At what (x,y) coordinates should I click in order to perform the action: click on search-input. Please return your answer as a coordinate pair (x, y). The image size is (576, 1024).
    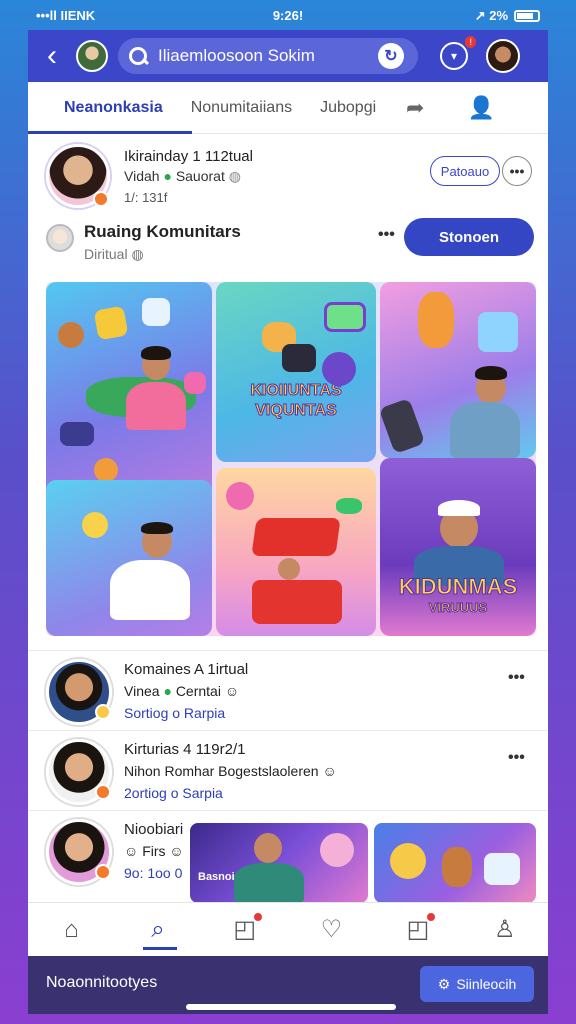
    Looking at the image, I should click on (268, 56).